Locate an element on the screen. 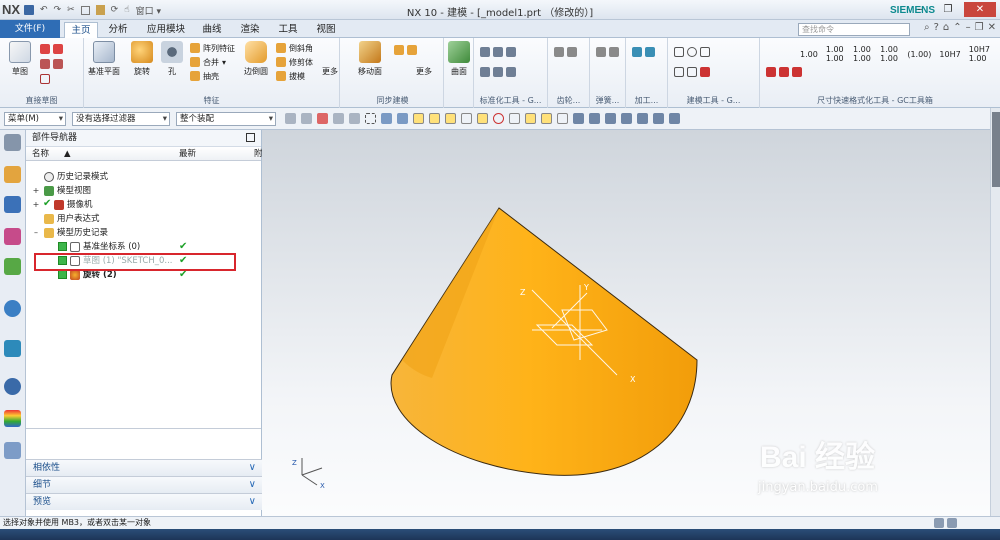 Image resolution: width=1000 pixels, height=540 pixels. sheet-tool-icon is located at coordinates (692, 72).